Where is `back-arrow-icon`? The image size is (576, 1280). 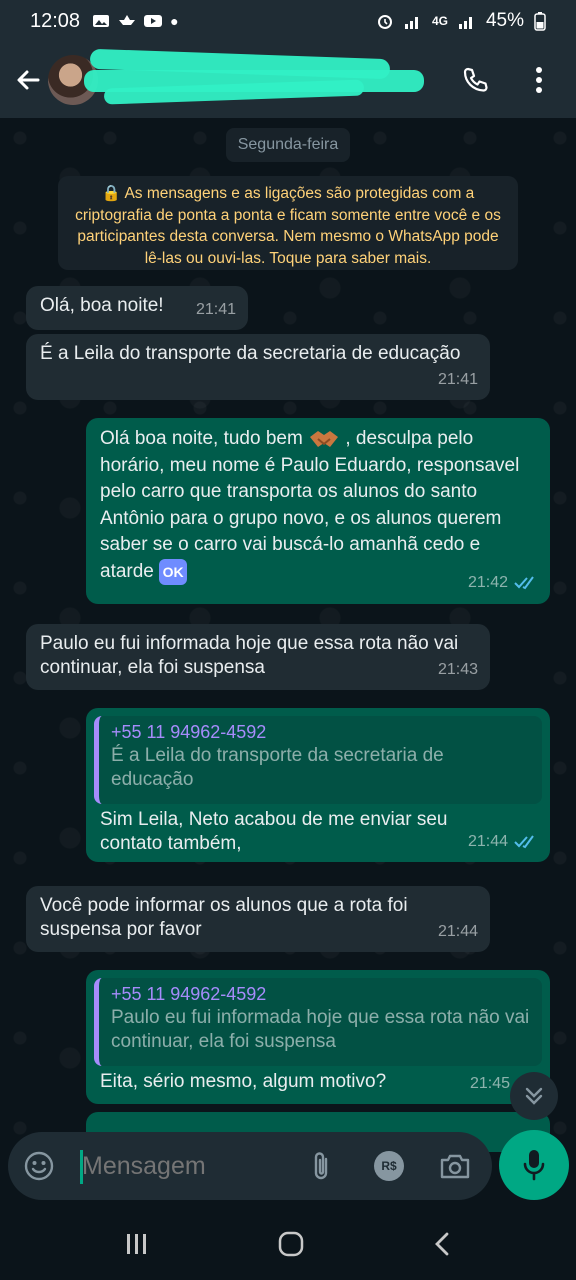
back-arrow-icon is located at coordinates (28, 80).